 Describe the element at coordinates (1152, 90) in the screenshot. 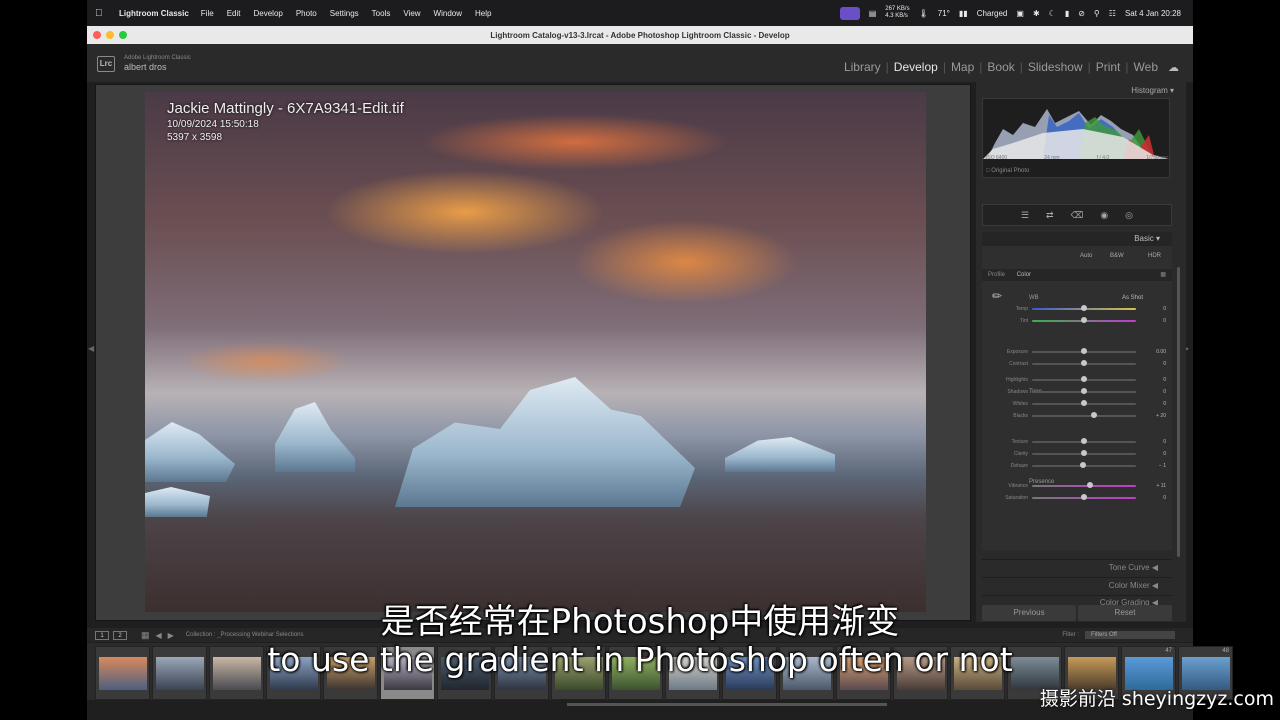

I see `histogram-header: Histogram ▾` at that location.